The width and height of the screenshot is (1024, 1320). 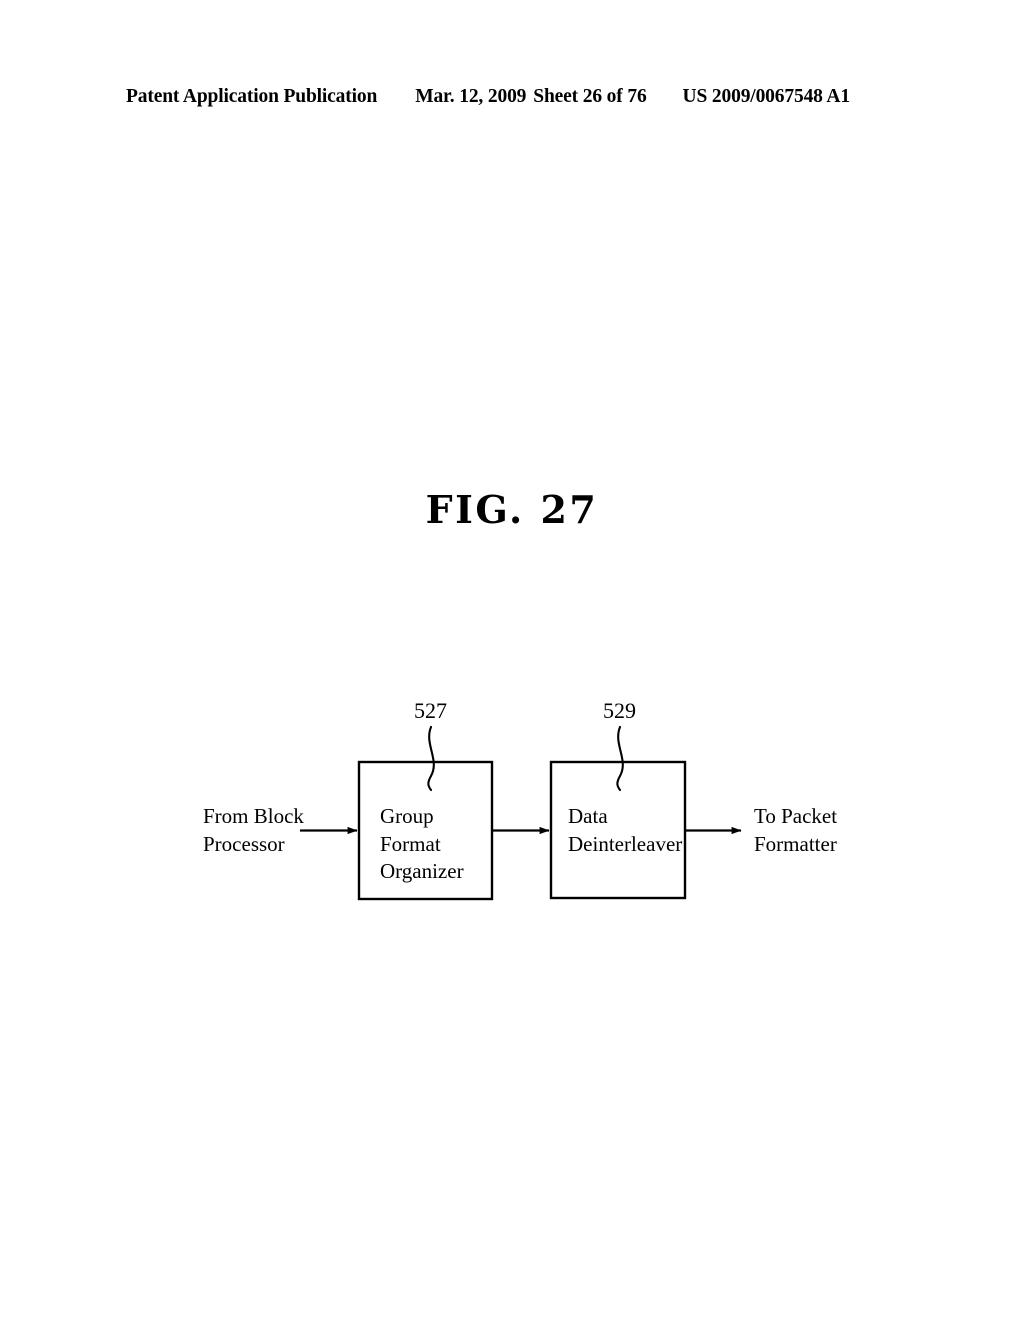 I want to click on block-label-group-format-organizer: Group Format Organizer, so click(x=422, y=843).